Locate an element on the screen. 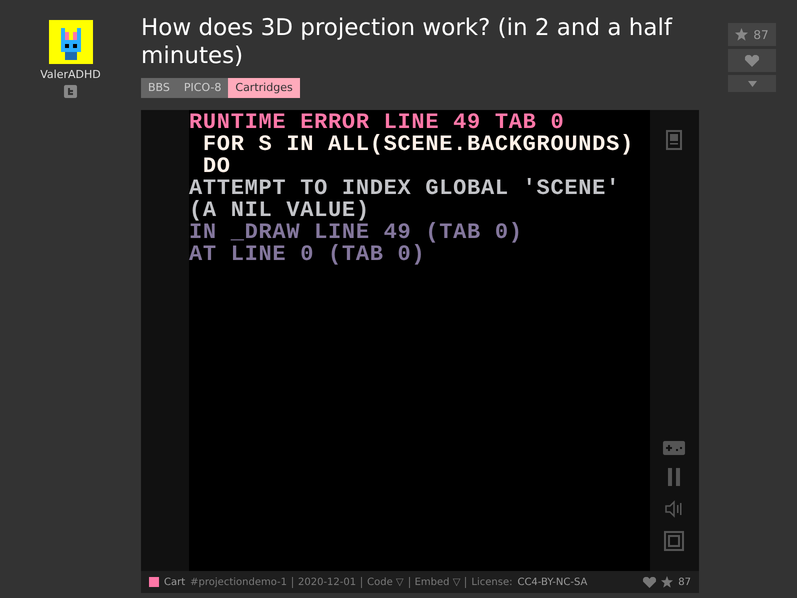 This screenshot has height=598, width=797. post-title: How does 3D projection work? (in 2 and a half minutes) is located at coordinates (407, 42).